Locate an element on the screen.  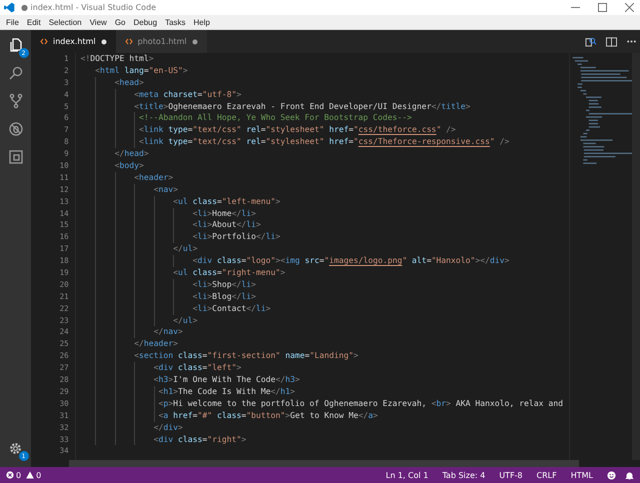
code-line: <title>Oghenemaero Ezarevah - Front End Developer/UI Designer</title> is located at coordinates (302, 105).